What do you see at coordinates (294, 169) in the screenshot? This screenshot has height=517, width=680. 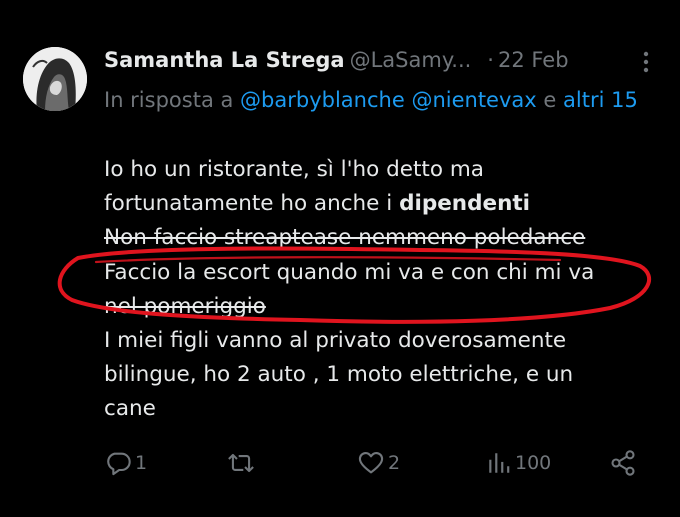 I see `tweet-line: Io ho un ristorante, sì l'ho detto ma` at bounding box center [294, 169].